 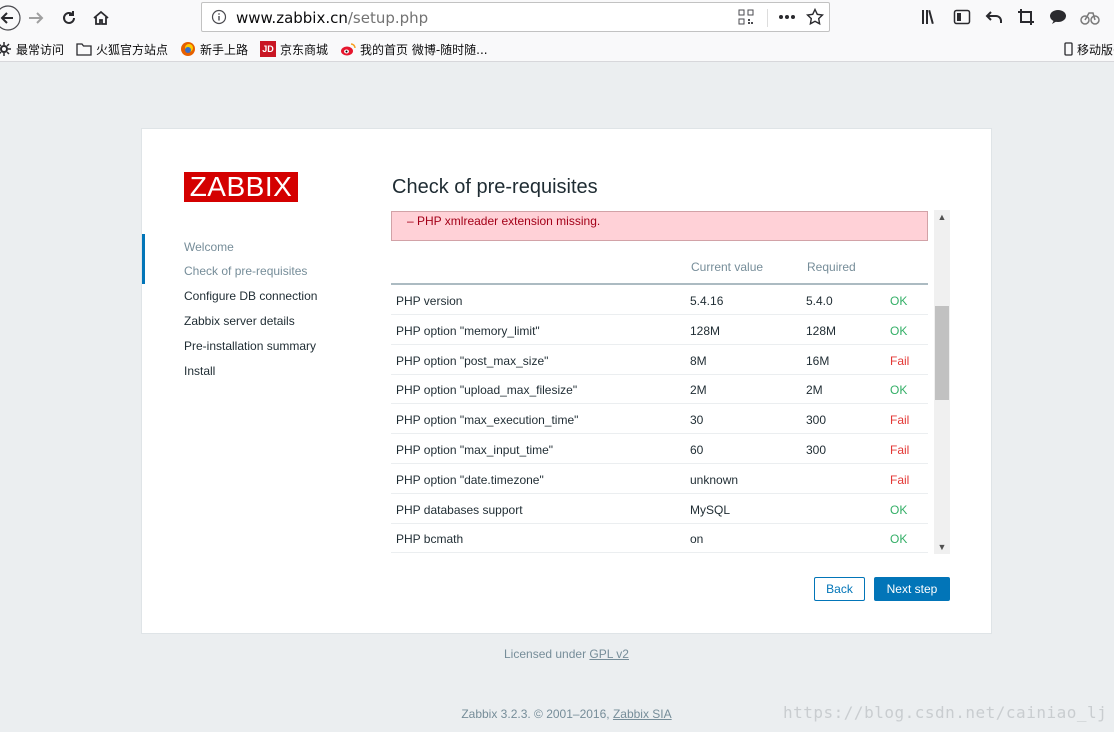 What do you see at coordinates (84, 49) in the screenshot?
I see `folder-icon` at bounding box center [84, 49].